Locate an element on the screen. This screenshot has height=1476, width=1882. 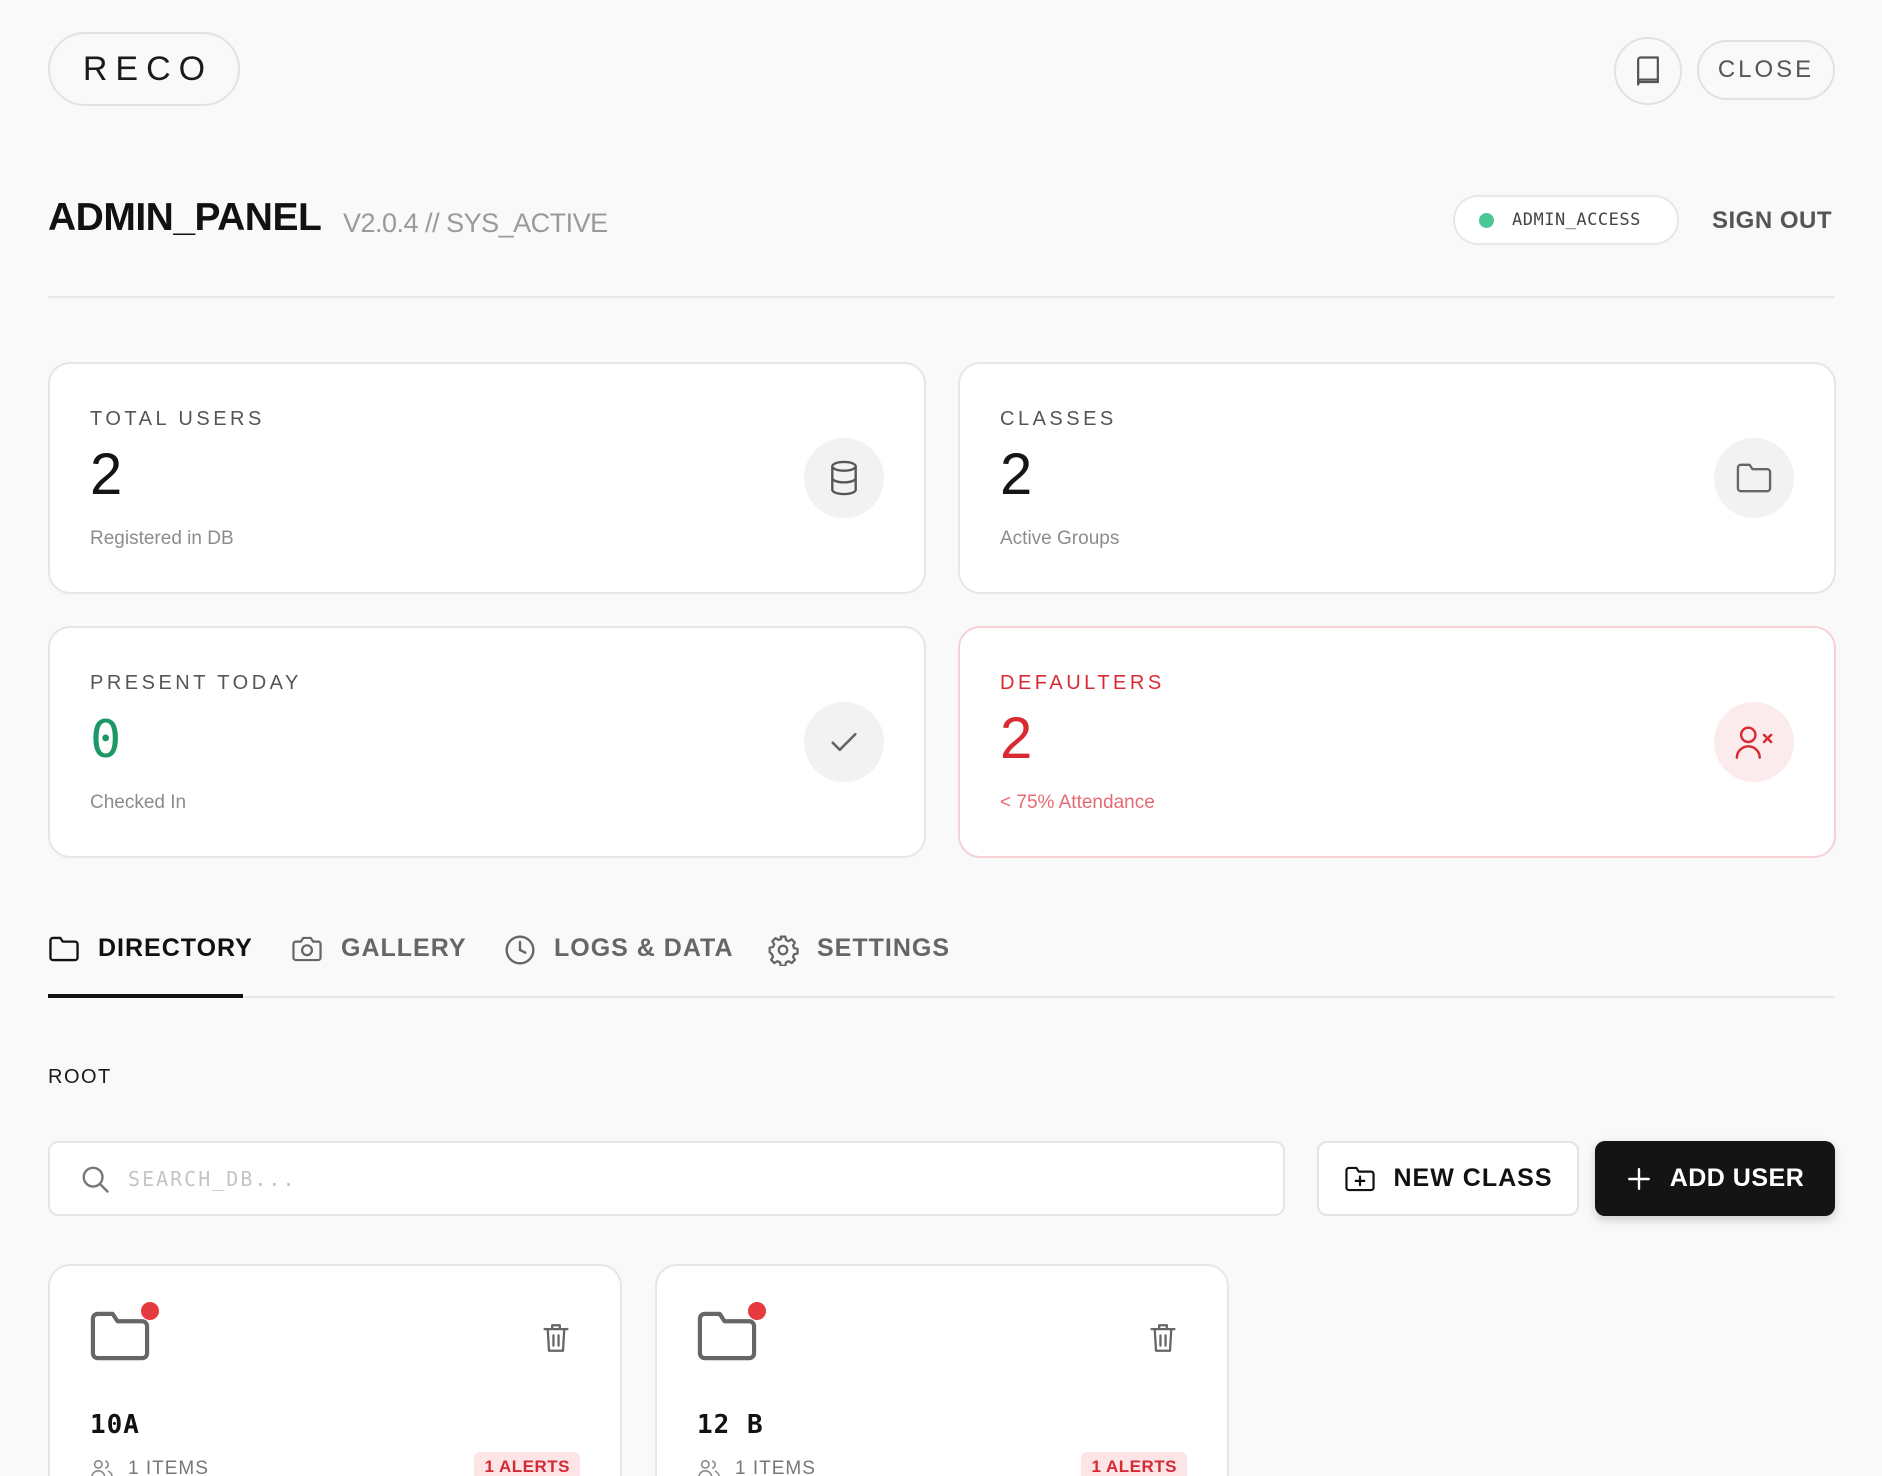
class-card-10a: 10A 1 ITEMS 1 ALERTS is located at coordinates (335, 1370).